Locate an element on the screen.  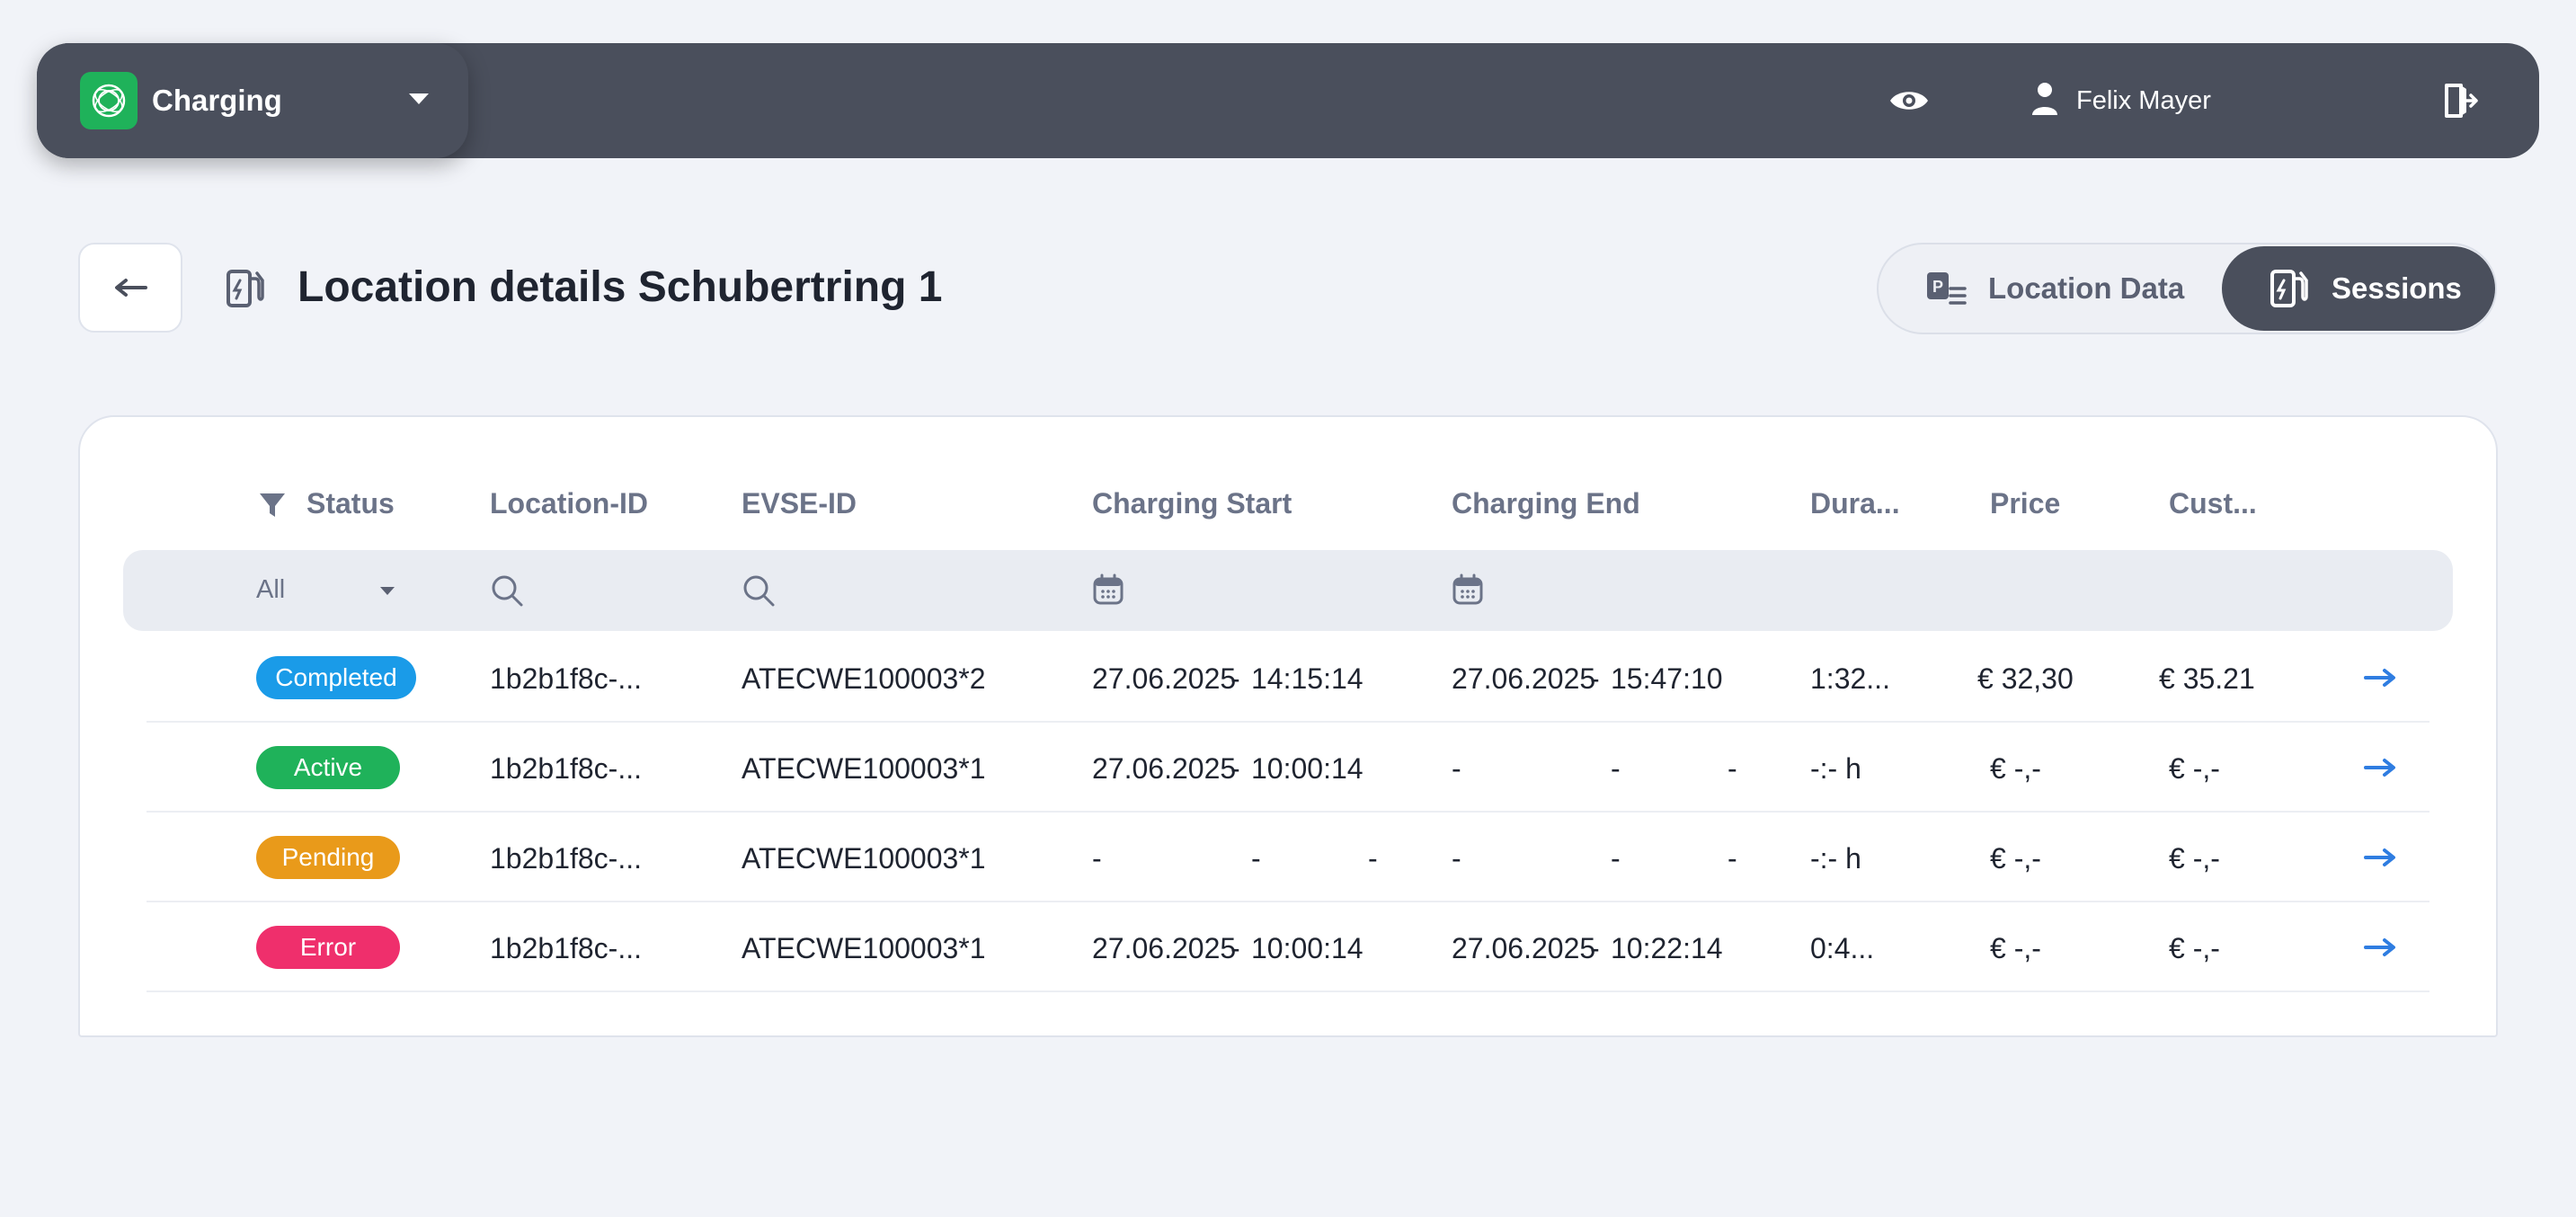
status-badge: Error is located at coordinates (328, 947).